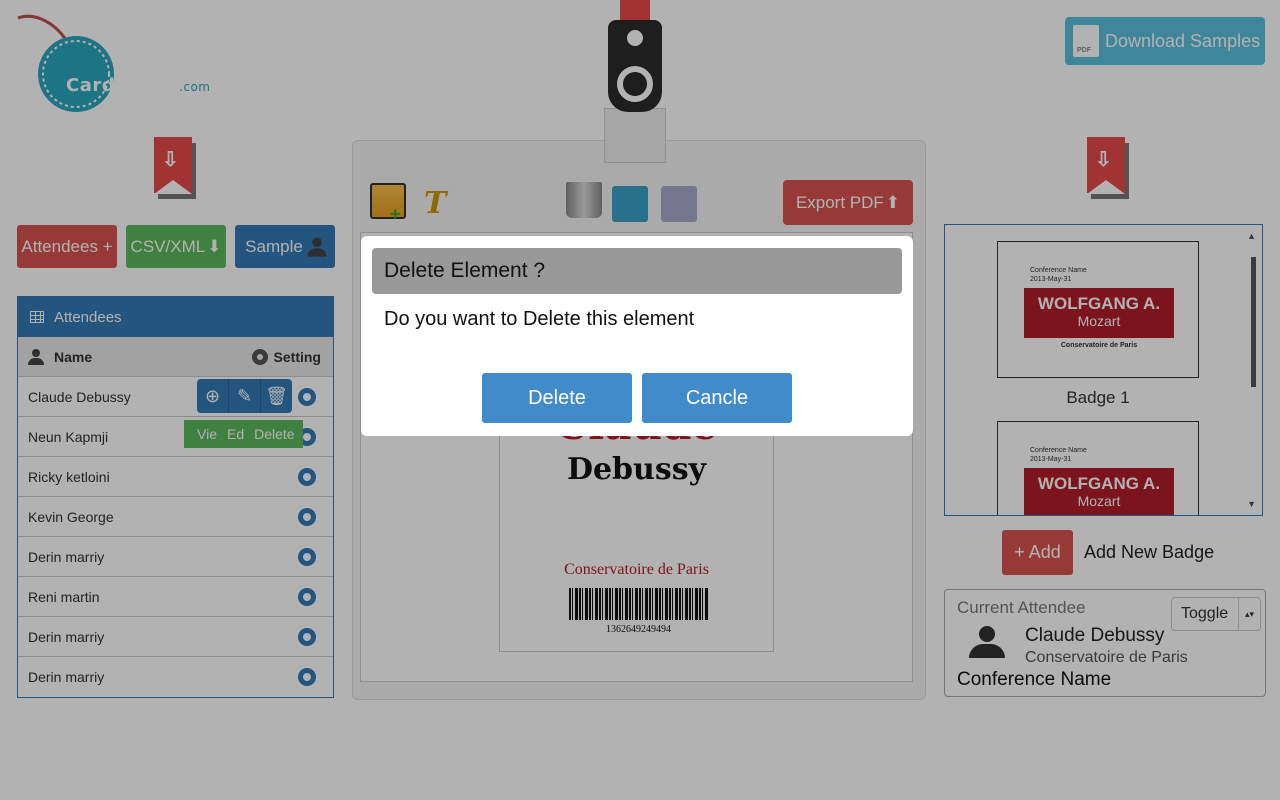 The width and height of the screenshot is (1280, 800). I want to click on dialog-header: Delete Element ?, so click(637, 271).